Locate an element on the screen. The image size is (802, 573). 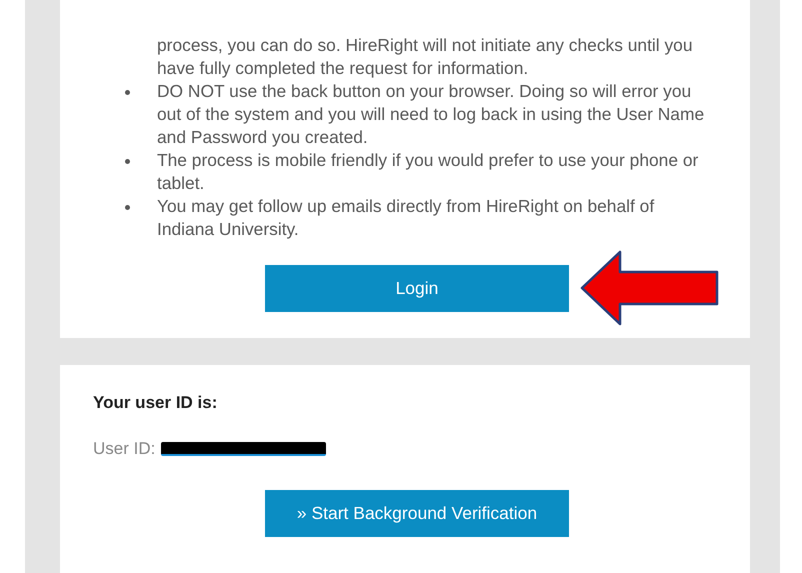
login-button: Login is located at coordinates (417, 288).